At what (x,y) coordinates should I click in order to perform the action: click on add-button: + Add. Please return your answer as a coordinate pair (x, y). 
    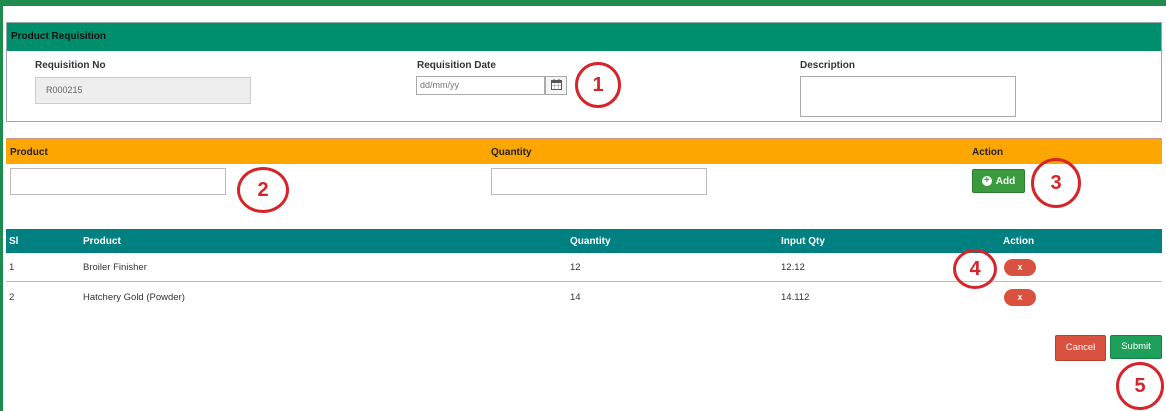
    Looking at the image, I should click on (998, 181).